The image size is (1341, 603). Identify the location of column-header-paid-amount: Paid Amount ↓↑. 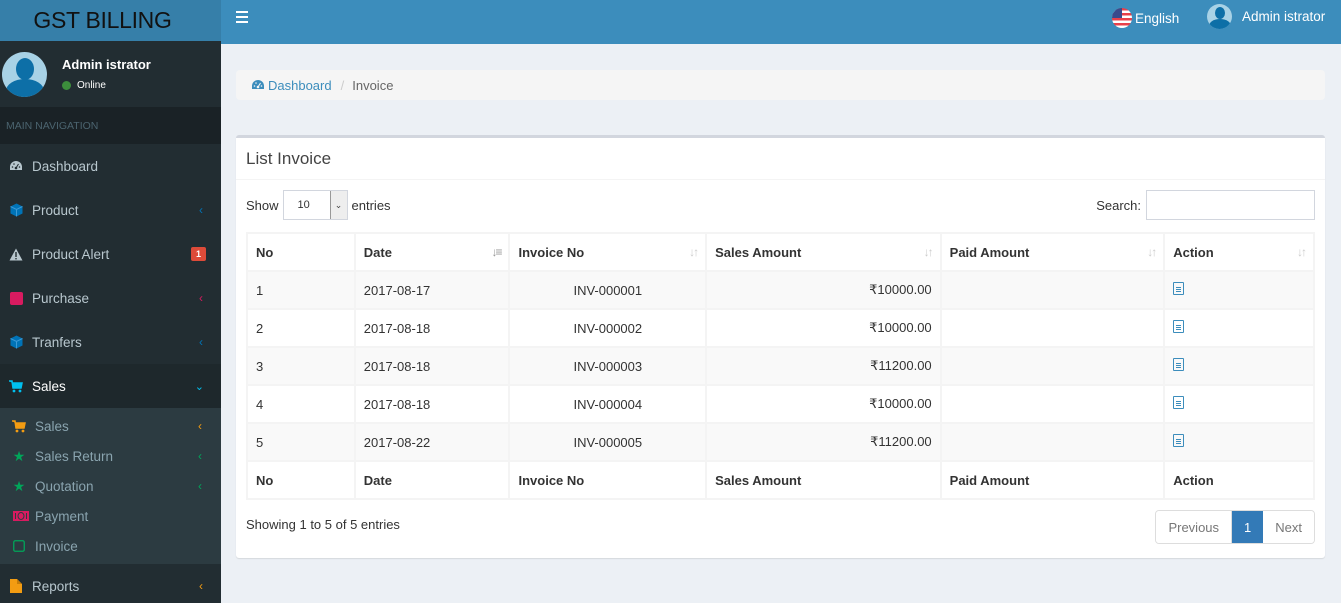
(1052, 252).